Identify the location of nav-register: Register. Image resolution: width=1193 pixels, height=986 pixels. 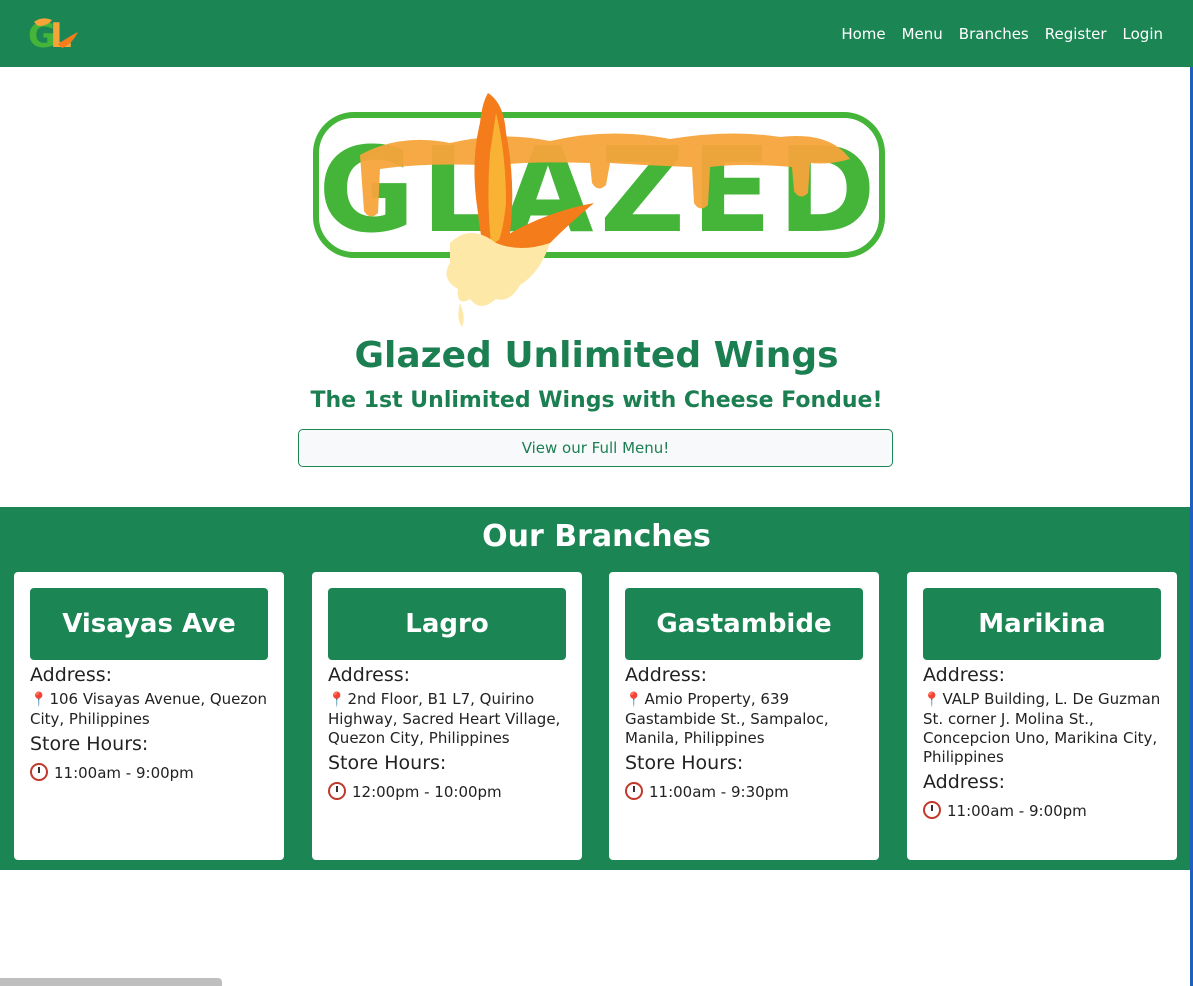
(1076, 34).